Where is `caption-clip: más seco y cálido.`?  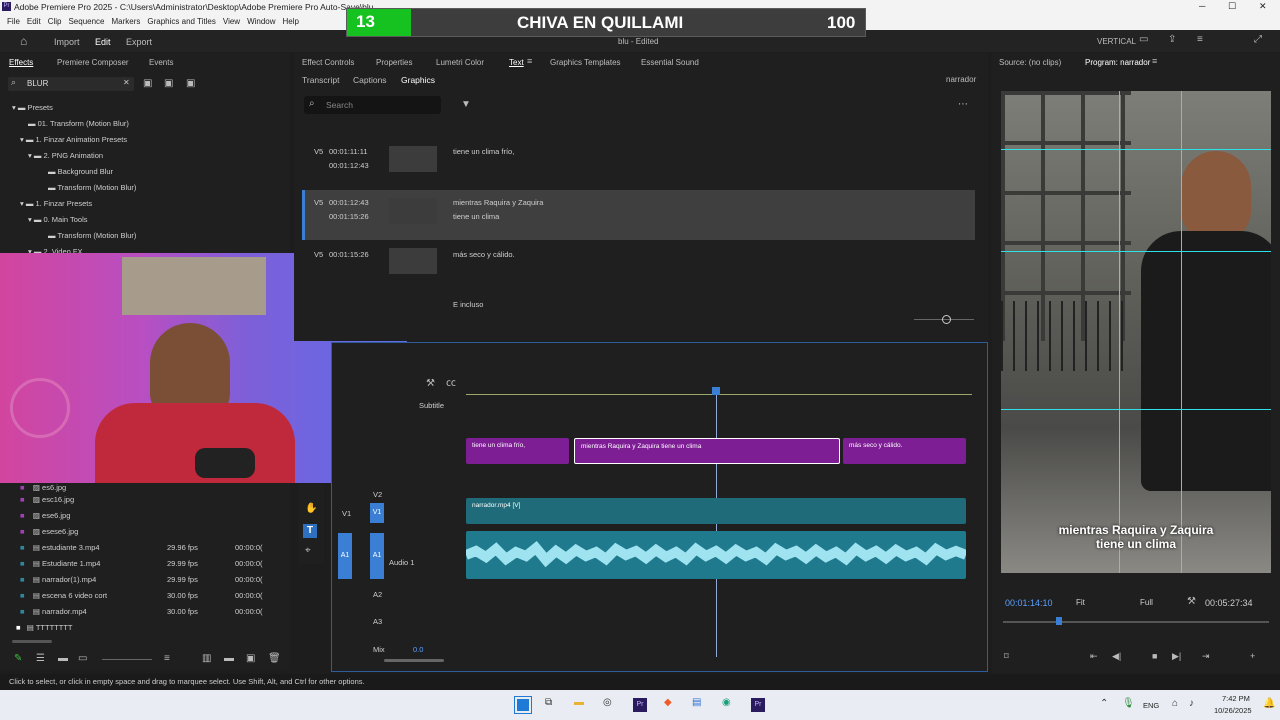 caption-clip: más seco y cálido. is located at coordinates (904, 451).